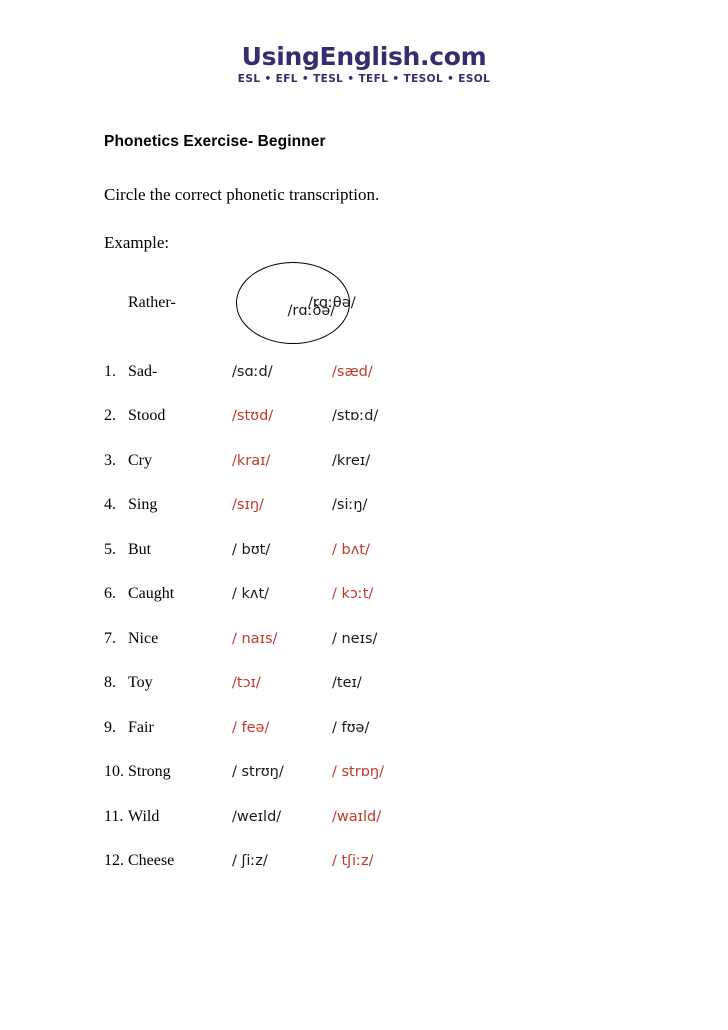 Image resolution: width=728 pixels, height=1030 pixels. What do you see at coordinates (110, 504) in the screenshot?
I see `item-number: 4.` at bounding box center [110, 504].